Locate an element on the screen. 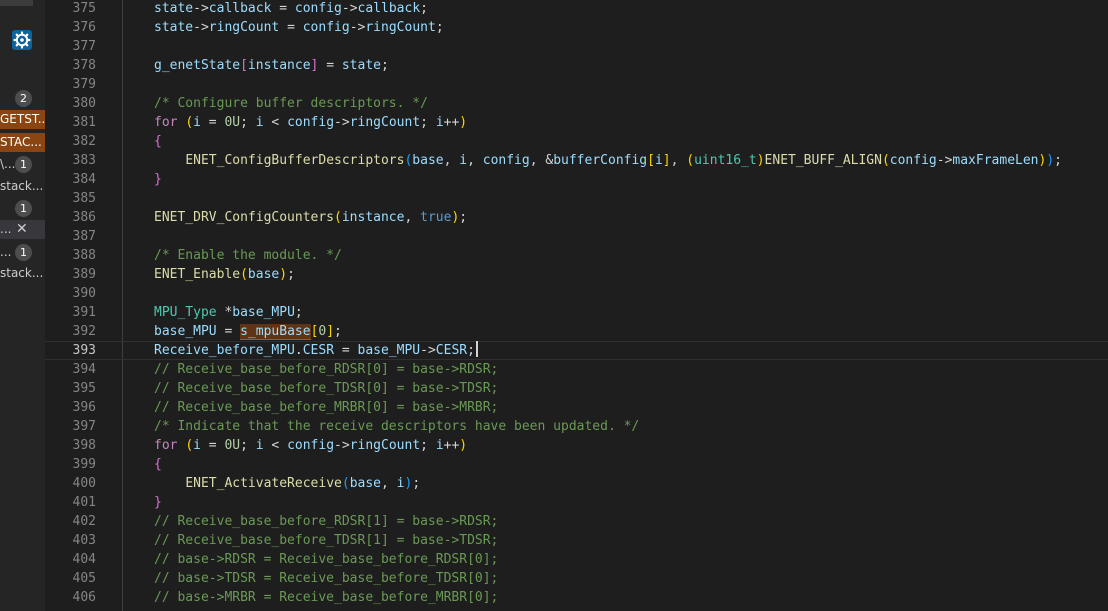  code-line: 384} is located at coordinates (576, 179).